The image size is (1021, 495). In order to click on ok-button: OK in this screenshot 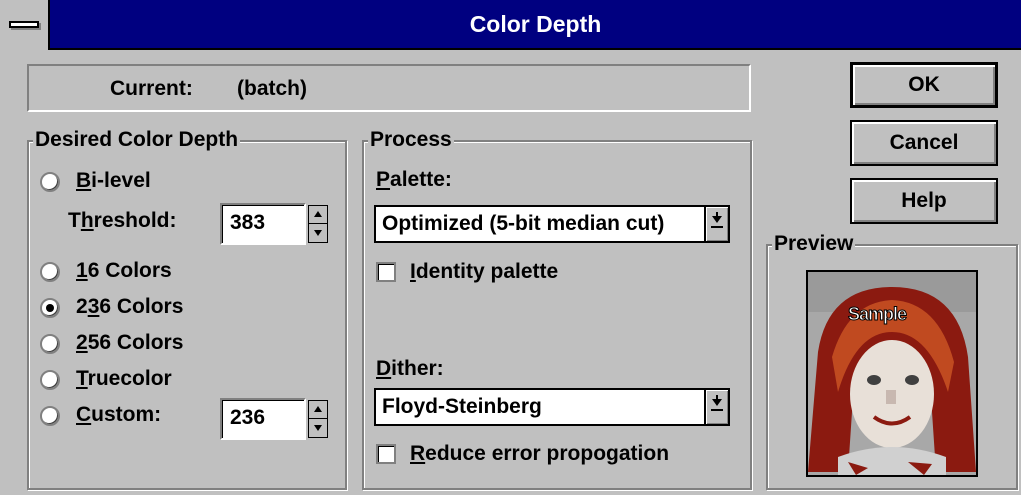, I will do `click(924, 85)`.